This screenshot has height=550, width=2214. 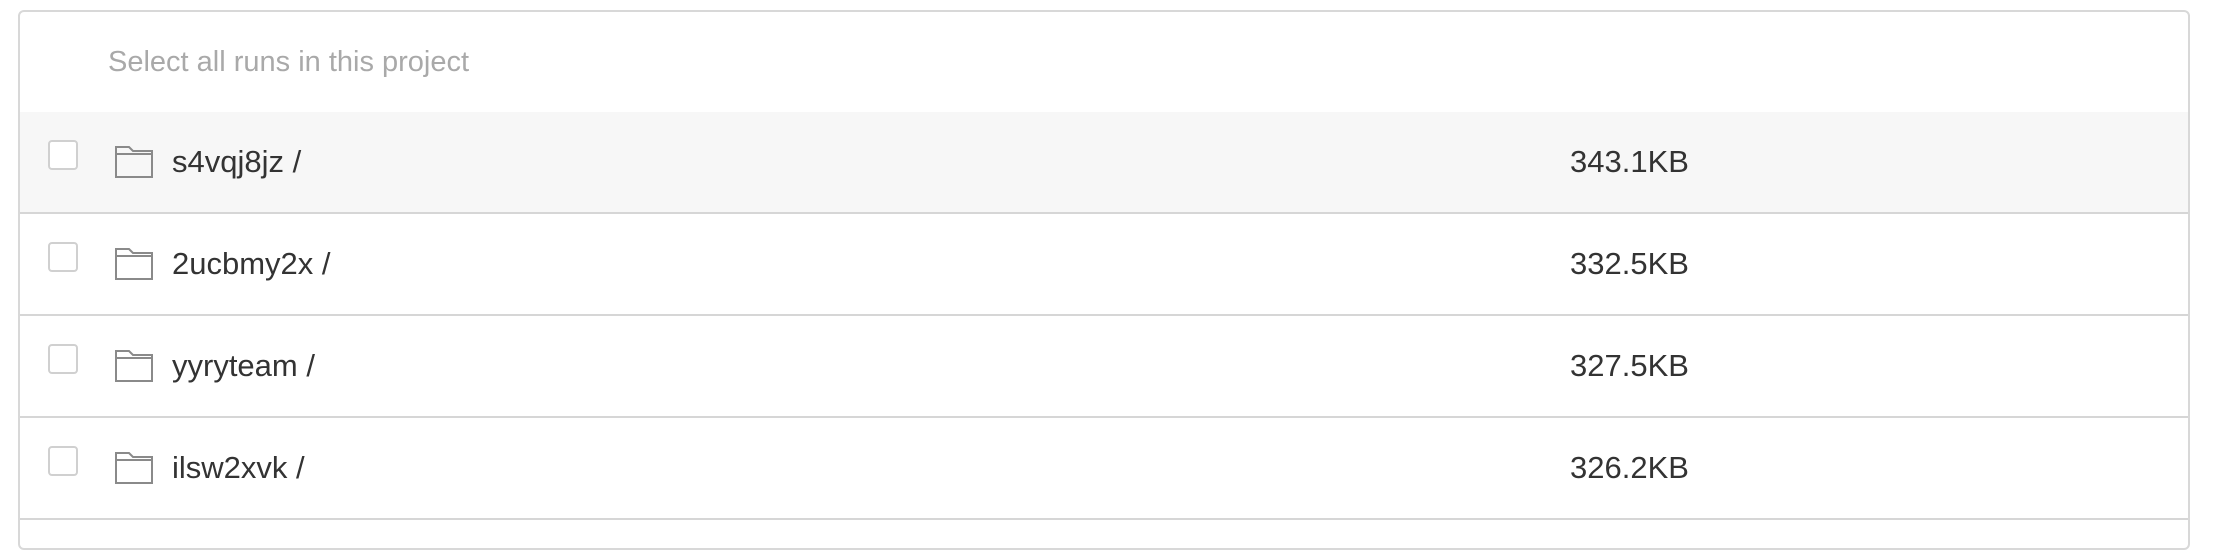 I want to click on select-all-label: Select all runs in this project, so click(x=289, y=61).